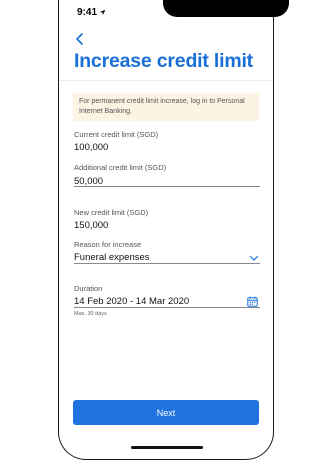  Describe the element at coordinates (112, 257) in the screenshot. I see `reason-select: Funeral expenses` at that location.